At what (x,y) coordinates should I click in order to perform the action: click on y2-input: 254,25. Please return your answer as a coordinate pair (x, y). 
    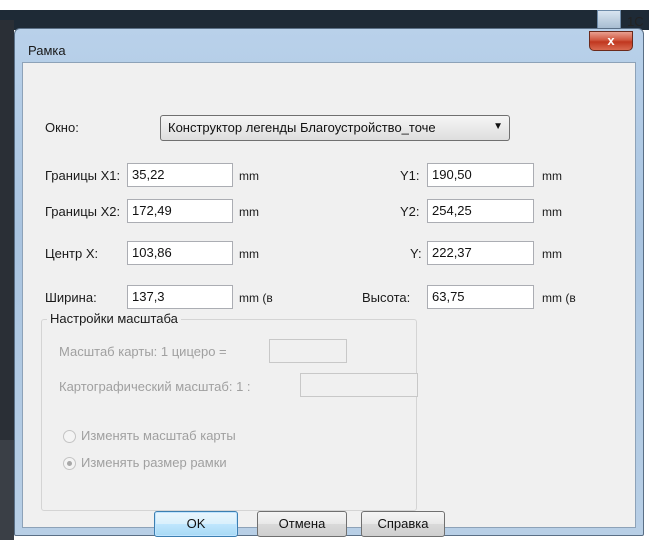
    Looking at the image, I should click on (480, 211).